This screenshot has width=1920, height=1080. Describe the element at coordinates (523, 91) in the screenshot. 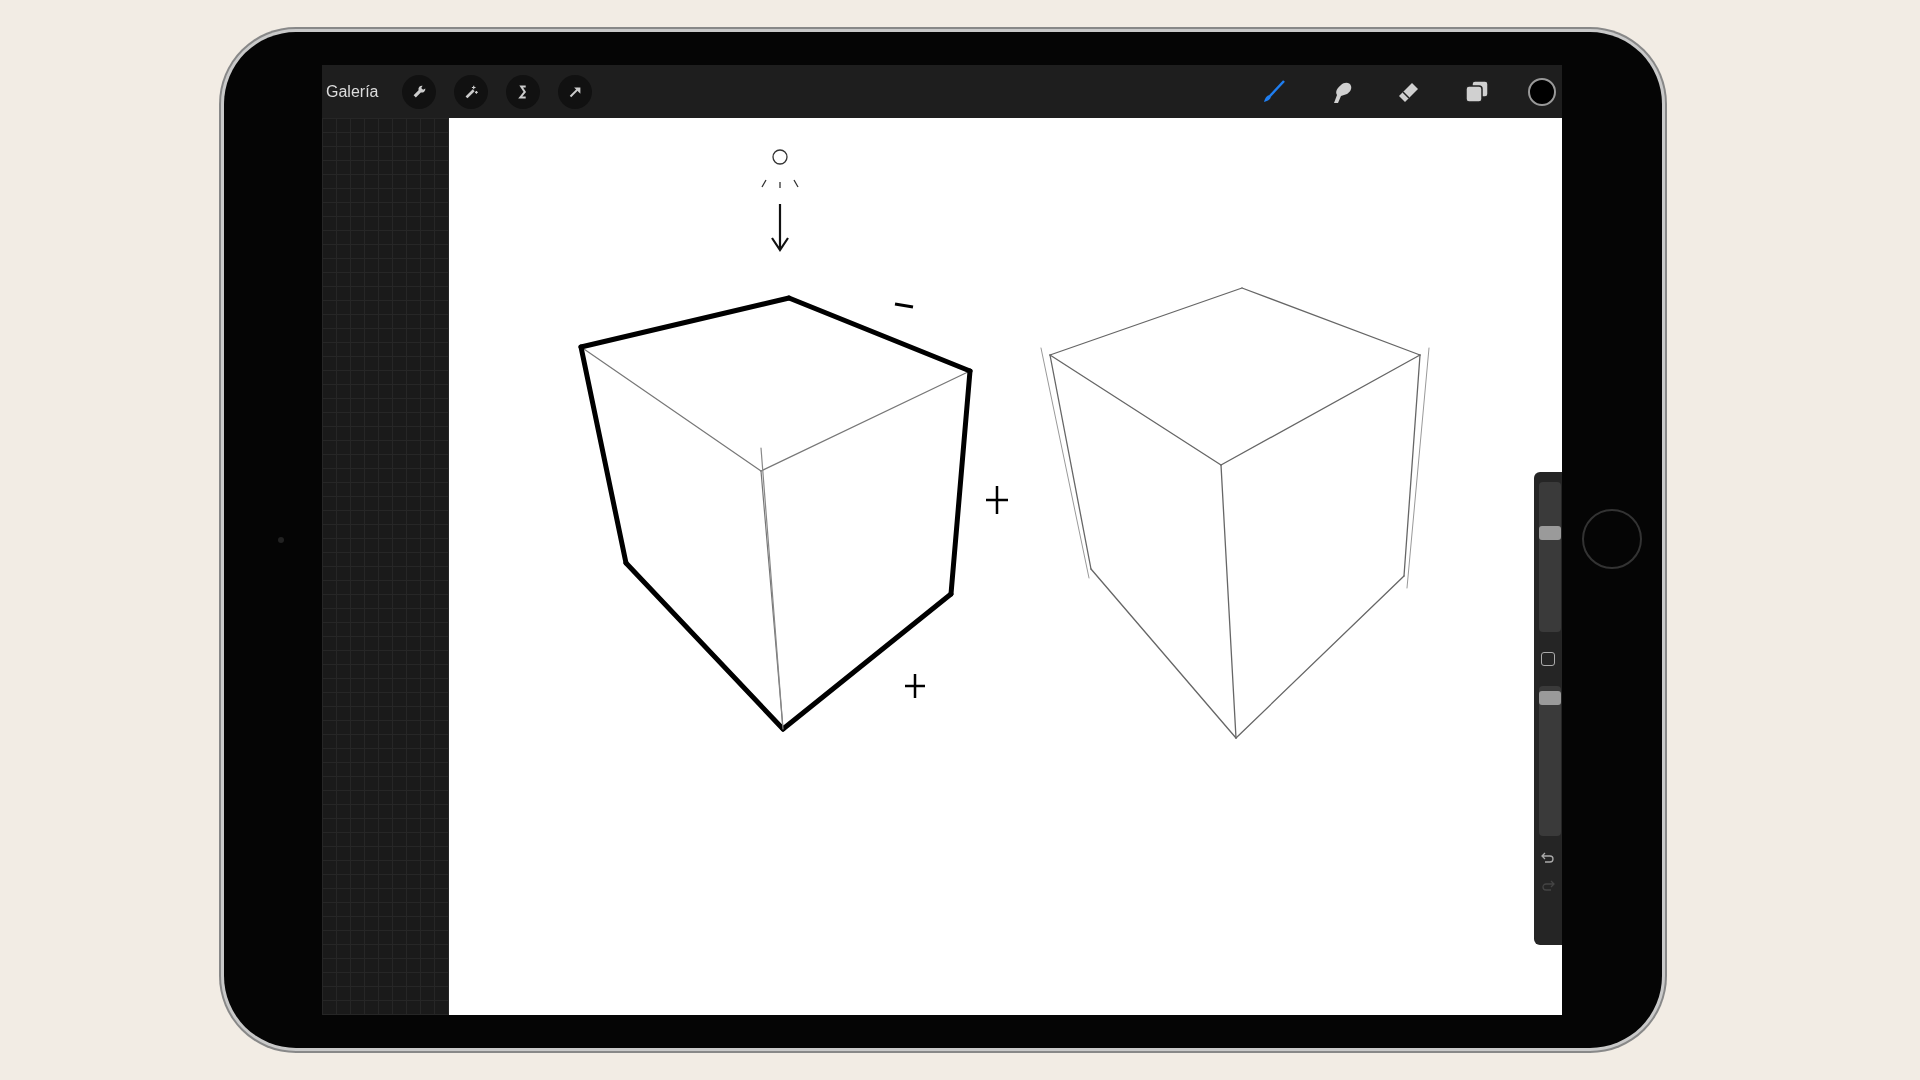

I see `selection-icon` at that location.